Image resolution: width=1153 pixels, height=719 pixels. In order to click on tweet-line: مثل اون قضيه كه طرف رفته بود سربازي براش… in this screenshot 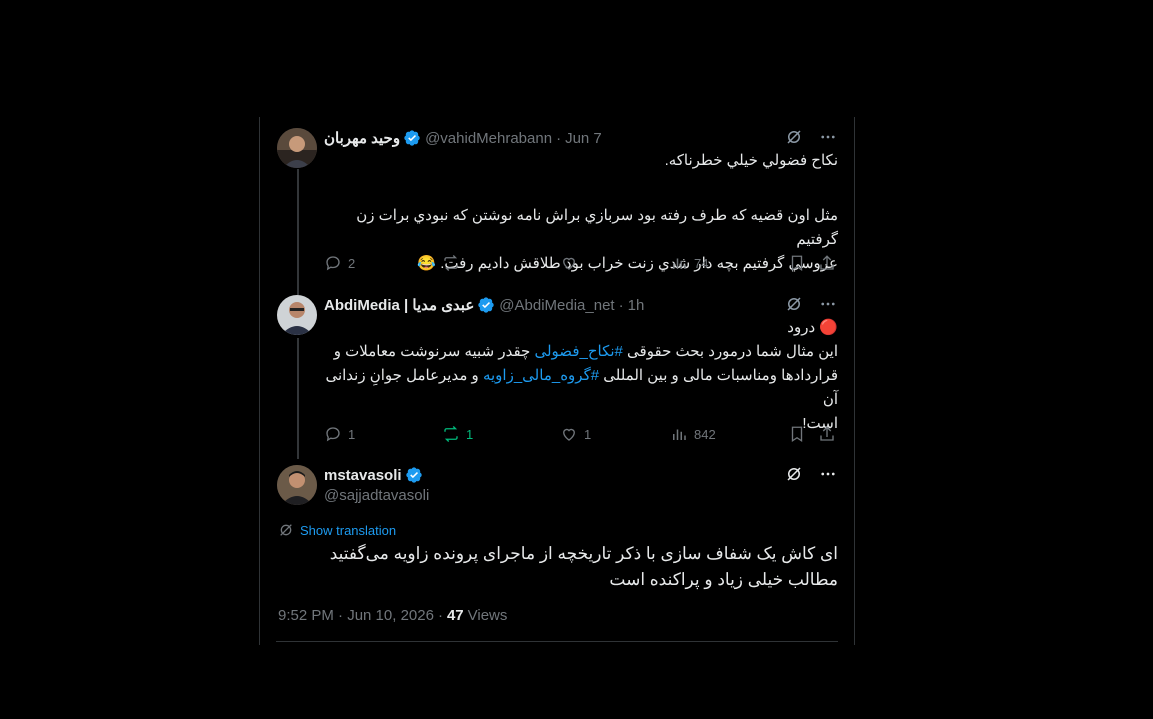, I will do `click(597, 227)`.